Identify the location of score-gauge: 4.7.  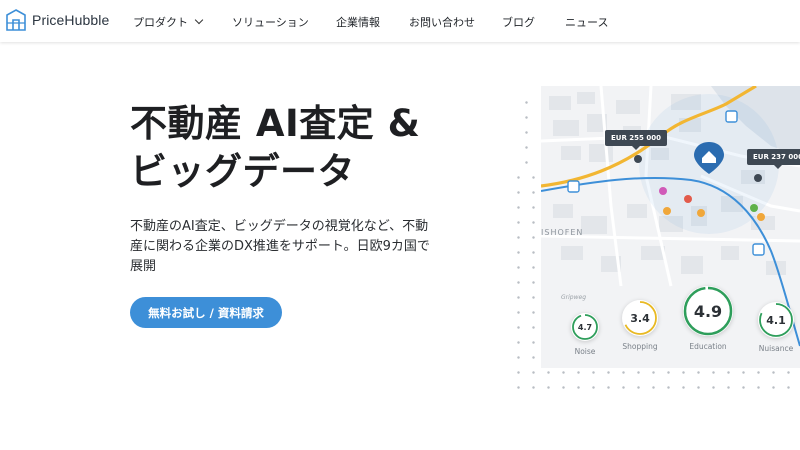
(585, 327).